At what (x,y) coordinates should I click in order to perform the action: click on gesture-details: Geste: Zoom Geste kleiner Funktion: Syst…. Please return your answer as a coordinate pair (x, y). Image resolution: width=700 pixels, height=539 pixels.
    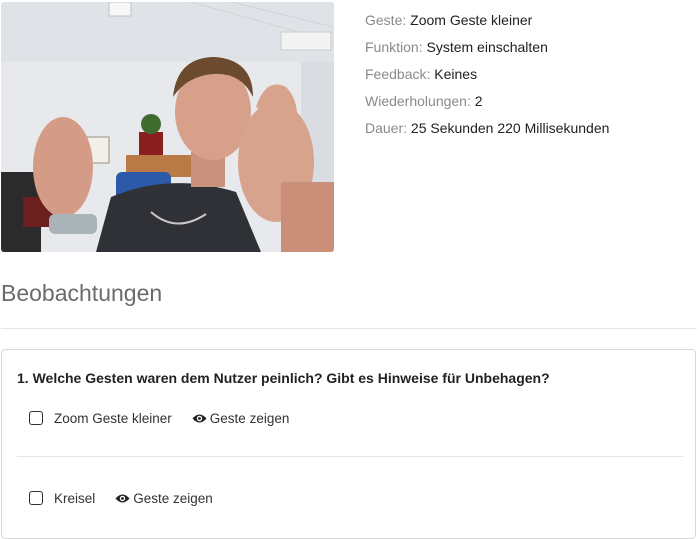
    Looking at the image, I should click on (487, 74).